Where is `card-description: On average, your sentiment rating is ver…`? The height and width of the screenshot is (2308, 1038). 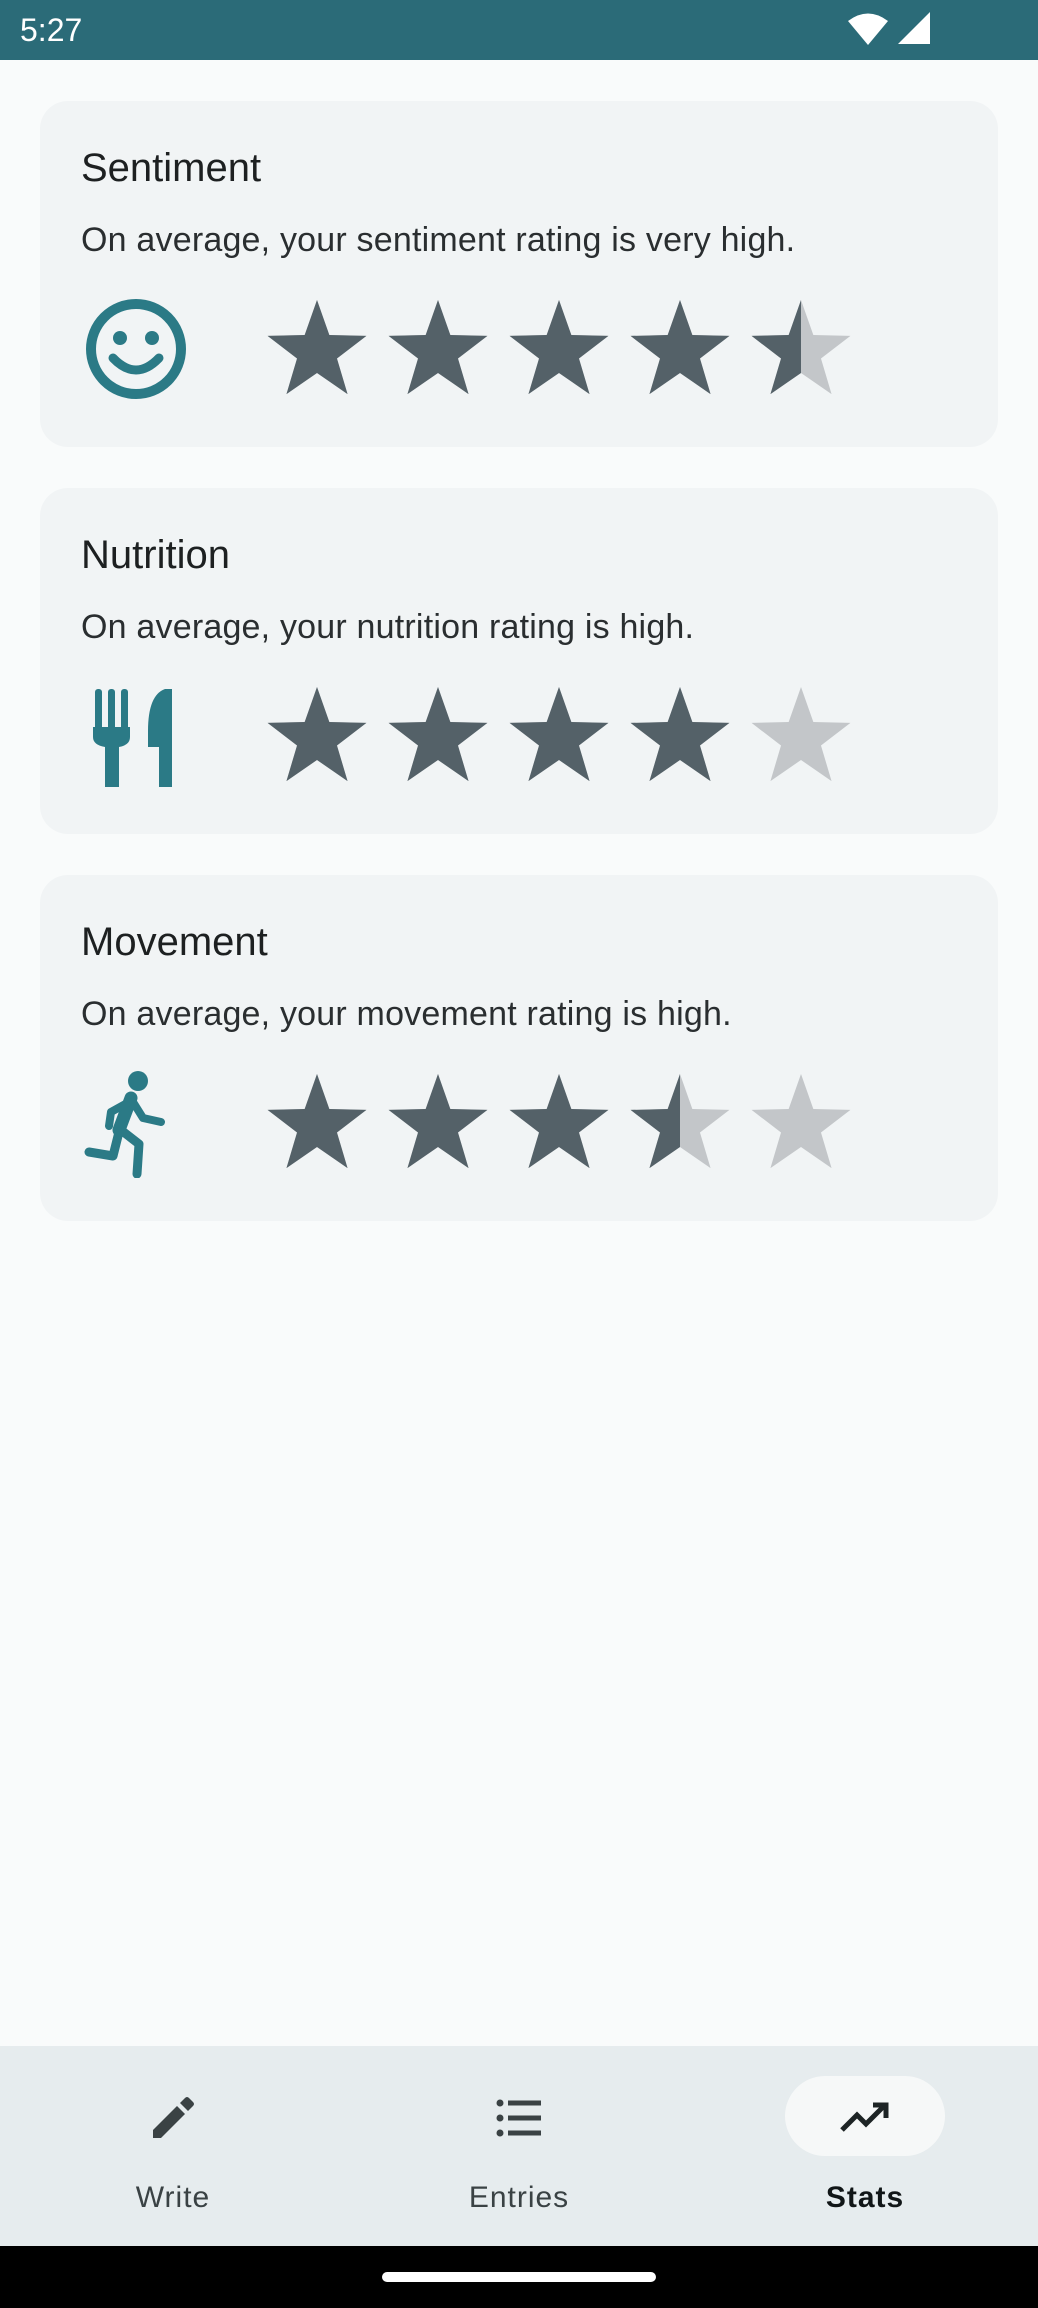
card-description: On average, your sentiment rating is ver… is located at coordinates (438, 240).